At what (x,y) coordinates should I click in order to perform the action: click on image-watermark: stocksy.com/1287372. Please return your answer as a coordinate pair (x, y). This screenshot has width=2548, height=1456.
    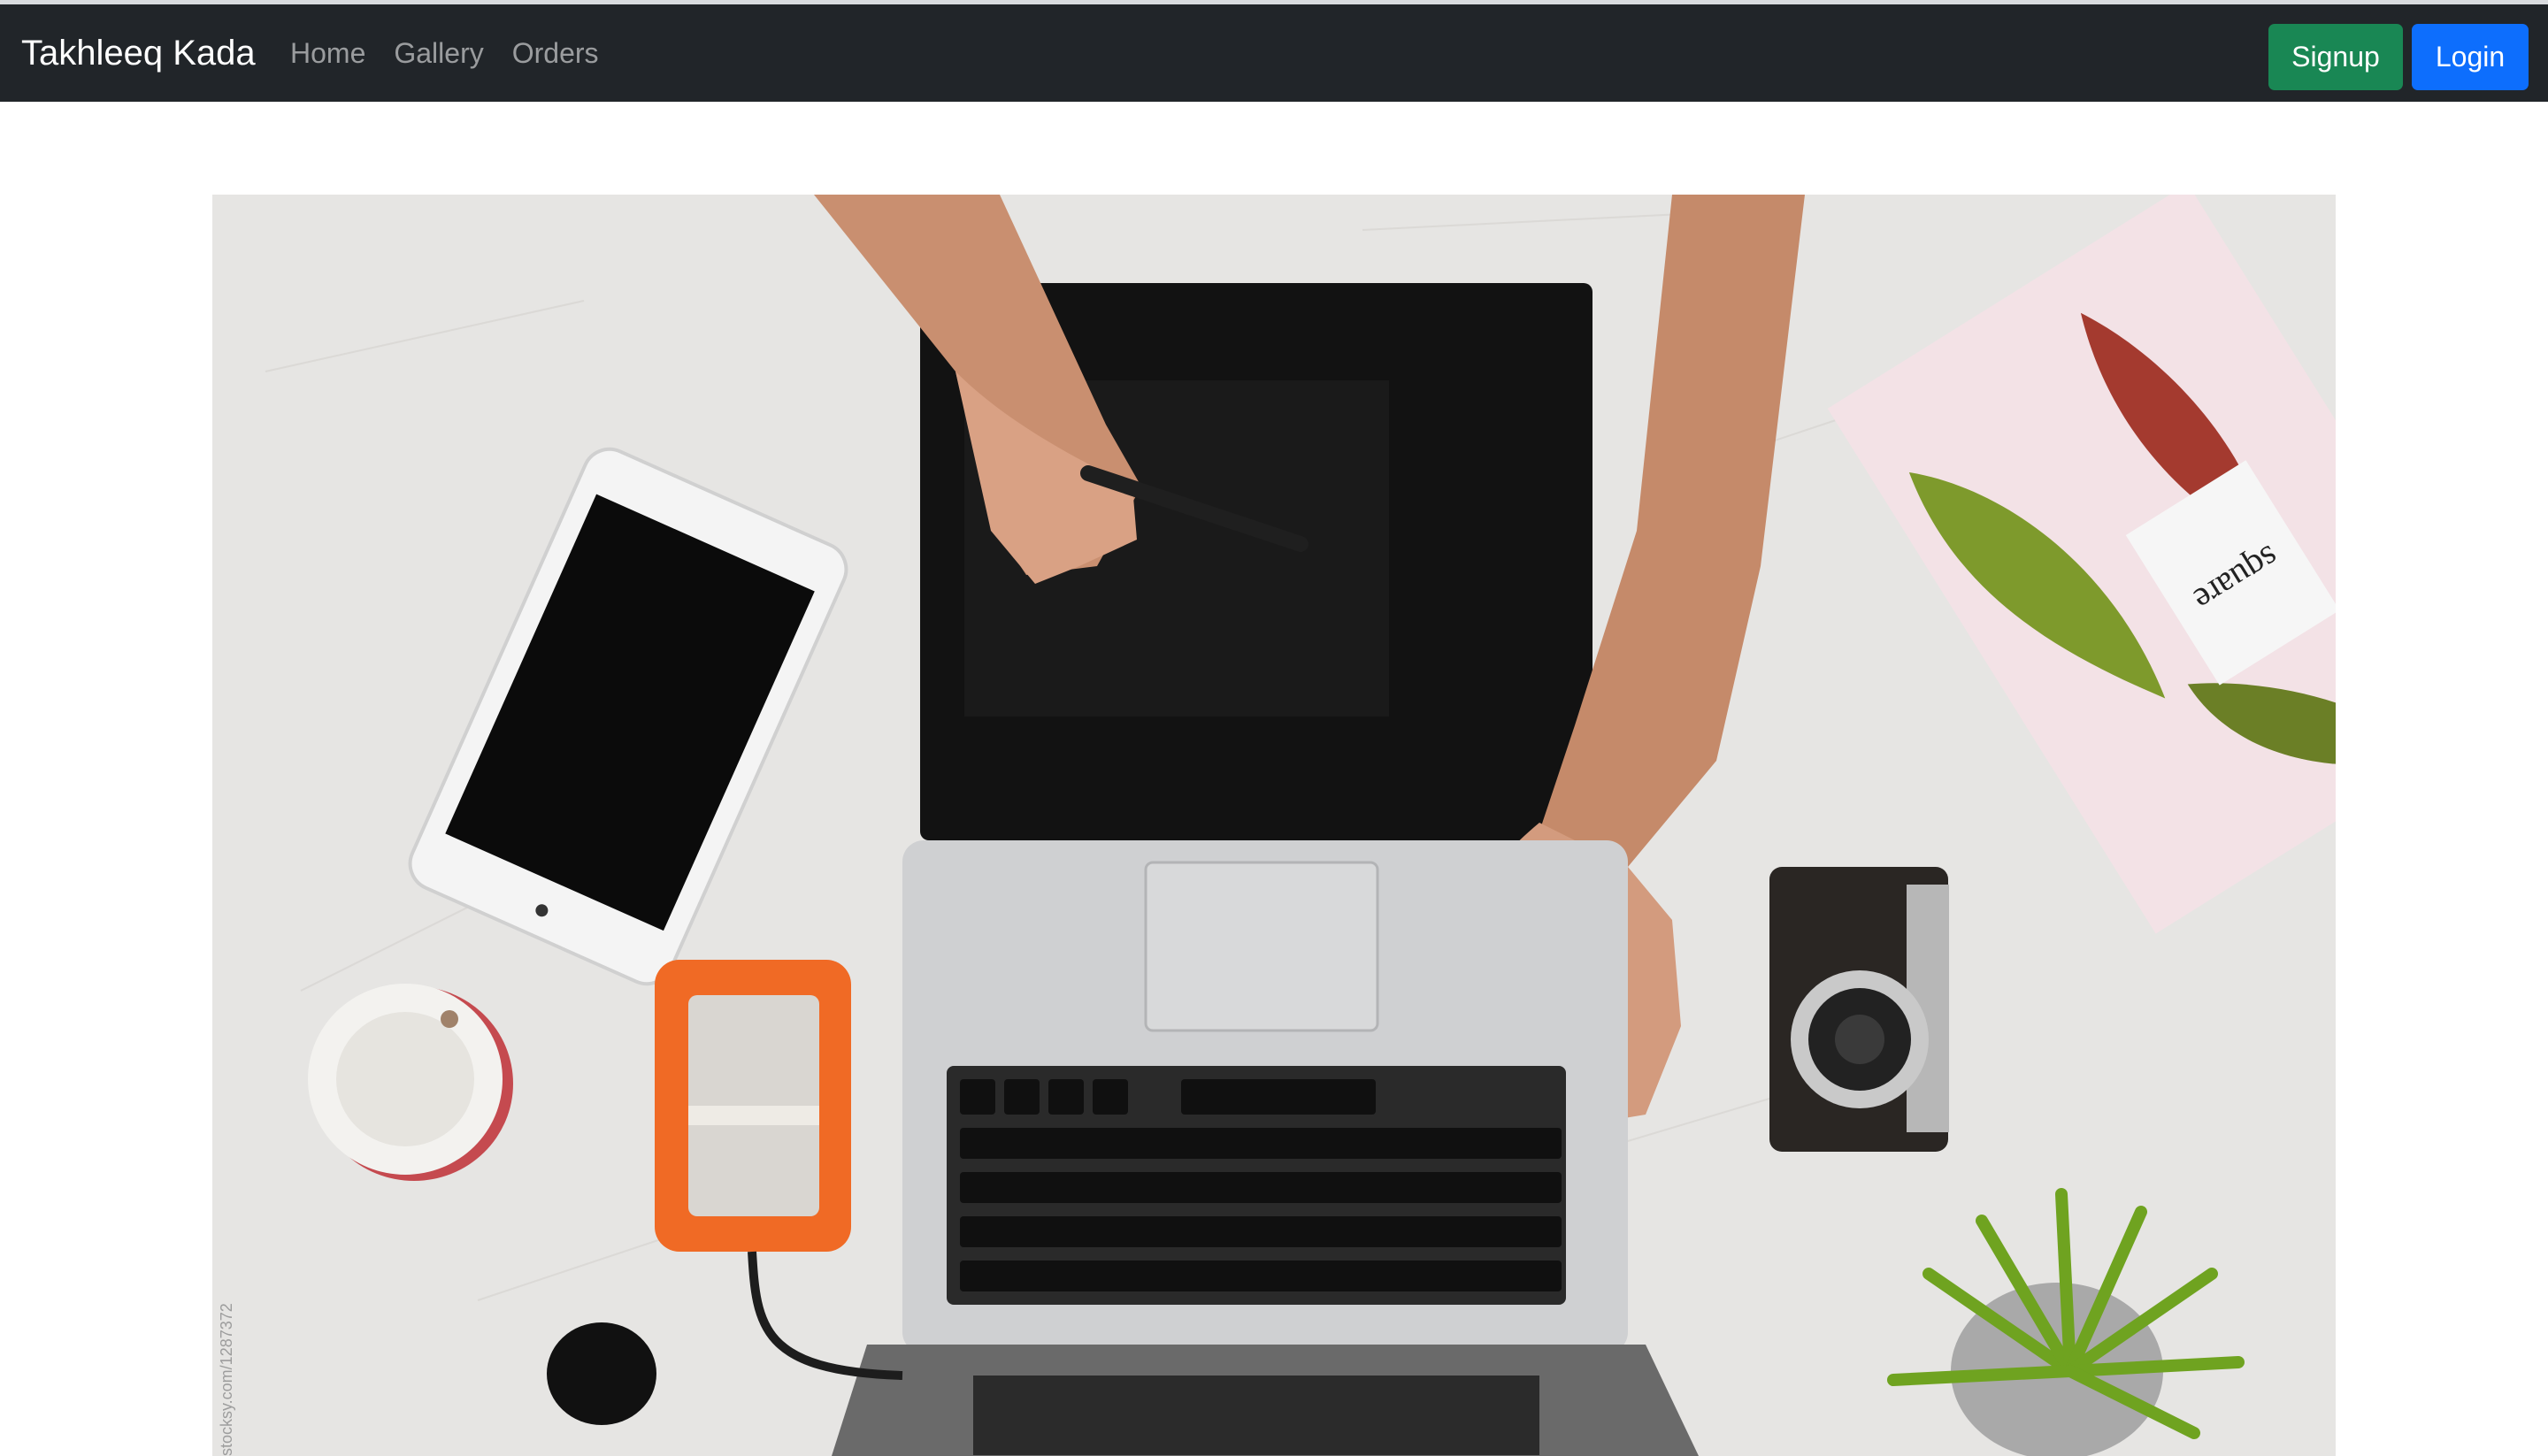
    Looking at the image, I should click on (227, 1379).